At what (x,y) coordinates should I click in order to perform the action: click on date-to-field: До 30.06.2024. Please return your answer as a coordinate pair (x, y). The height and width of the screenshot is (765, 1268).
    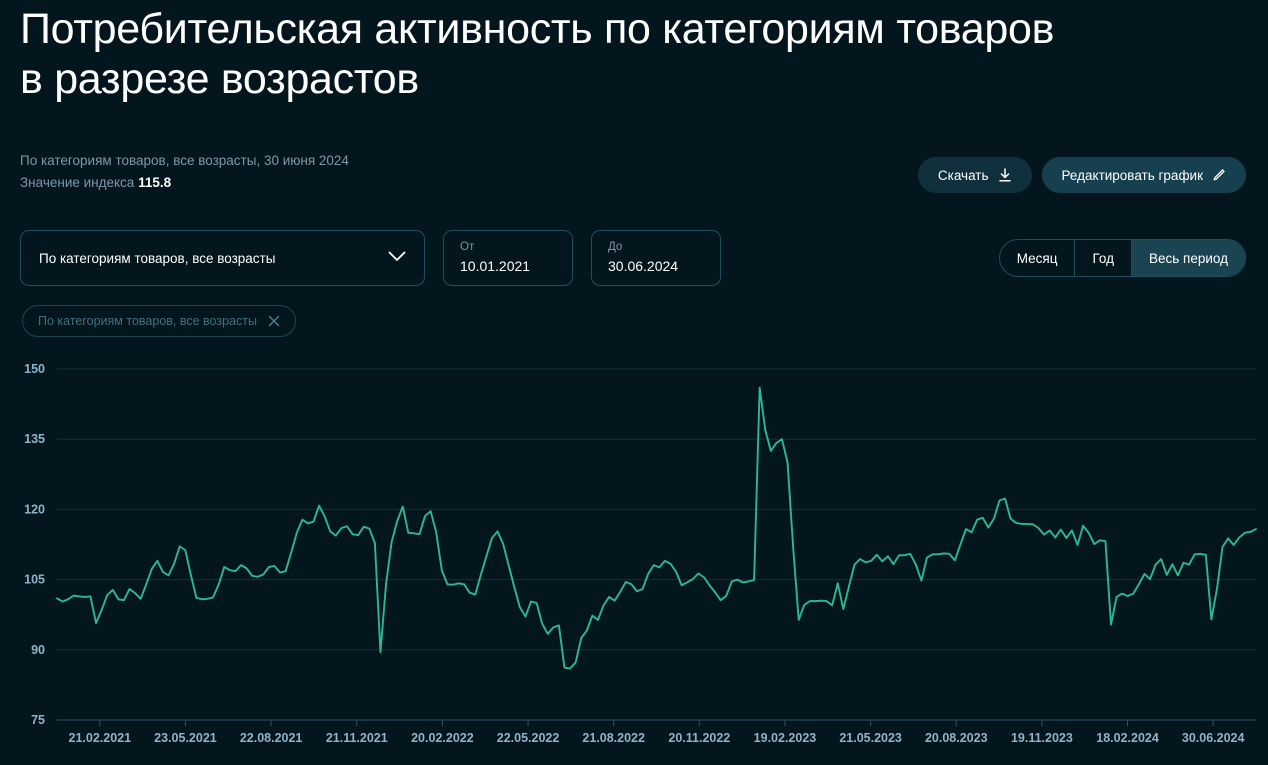
    Looking at the image, I should click on (656, 258).